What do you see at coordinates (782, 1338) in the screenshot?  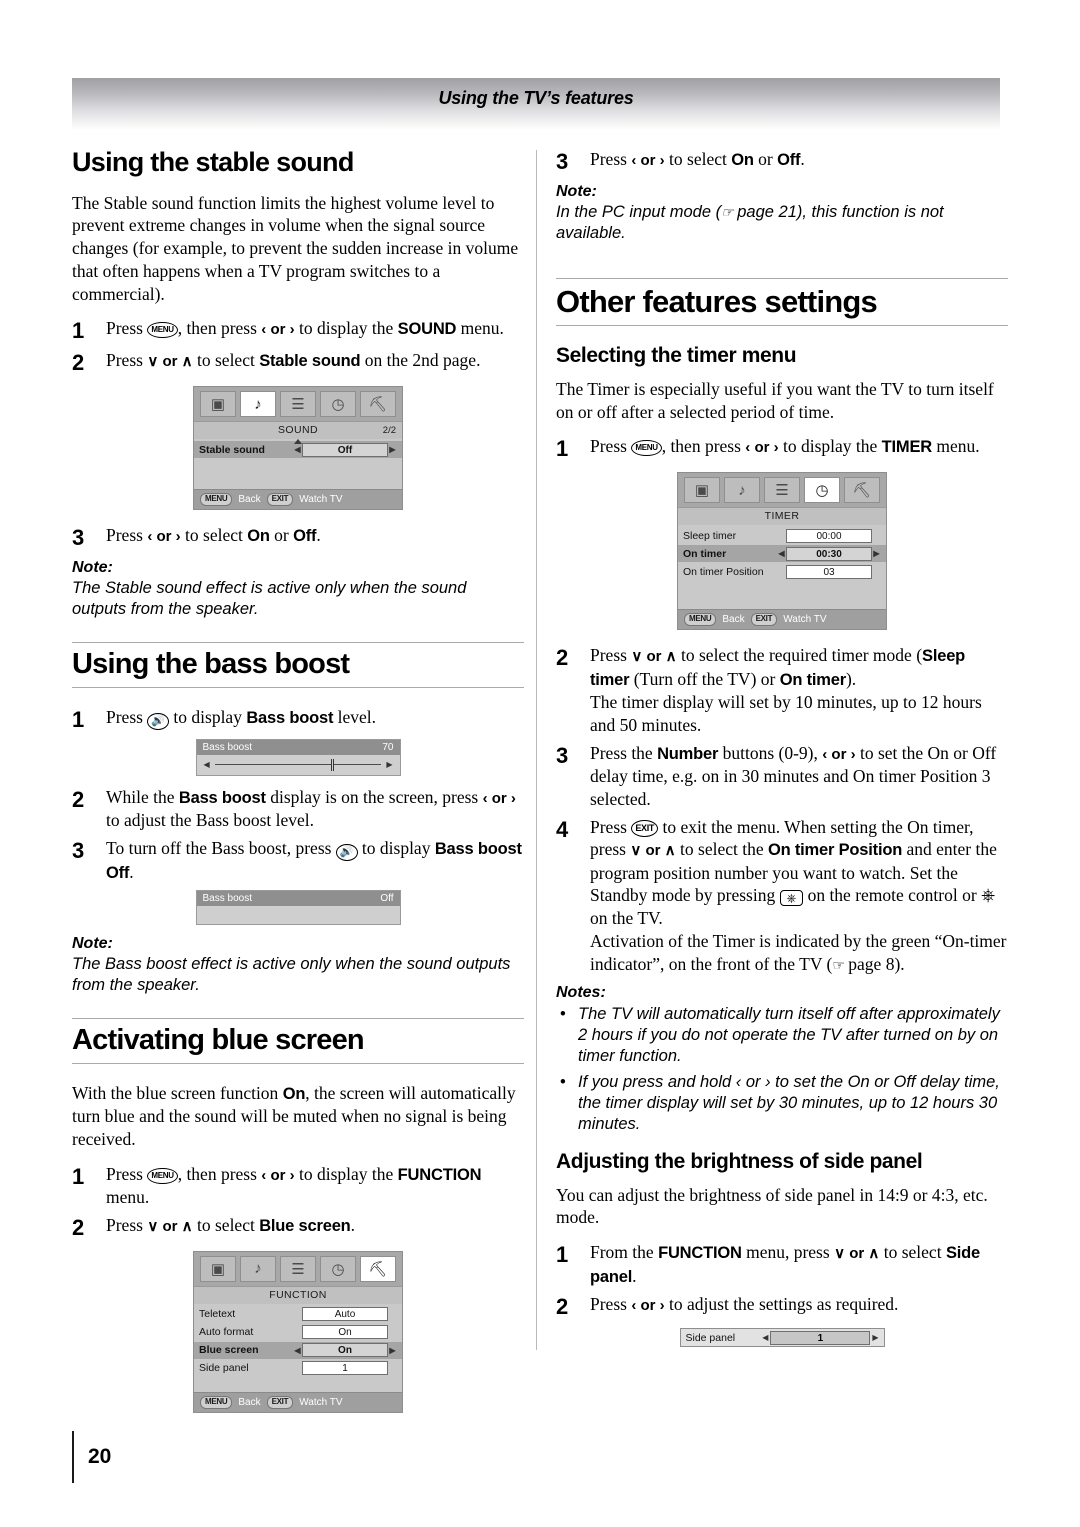 I see `side-panel-value-bar: Side panel ◀ 1 ▶` at bounding box center [782, 1338].